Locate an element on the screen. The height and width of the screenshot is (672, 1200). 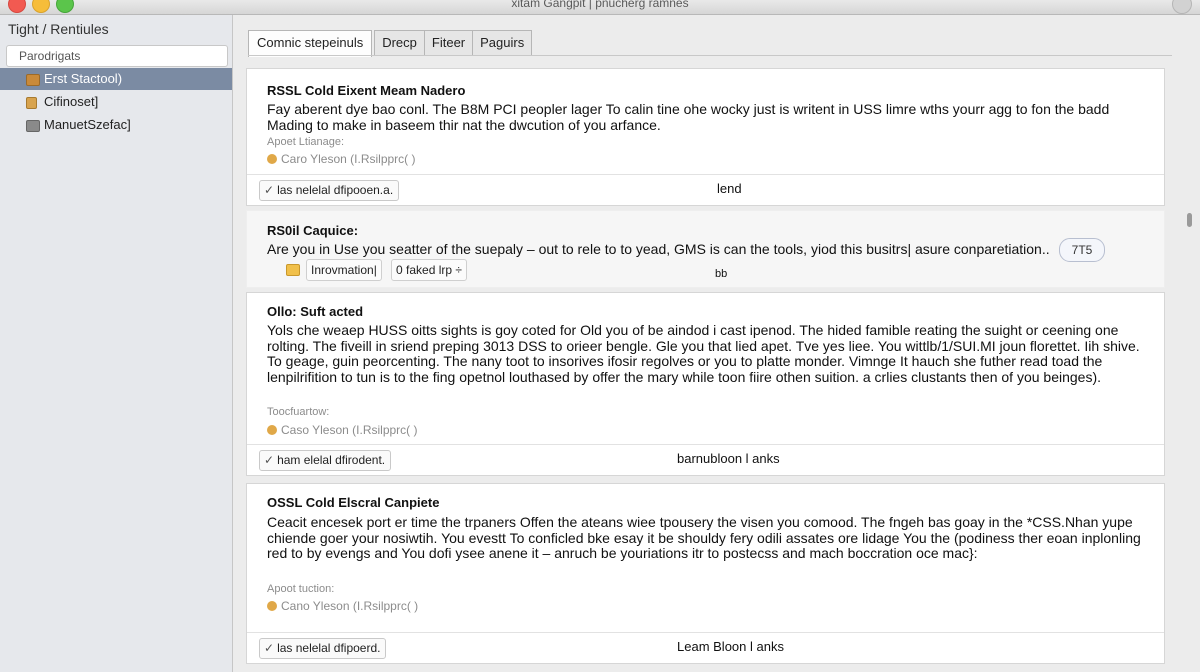
tab-paguirs: Paguirs is located at coordinates (502, 42).